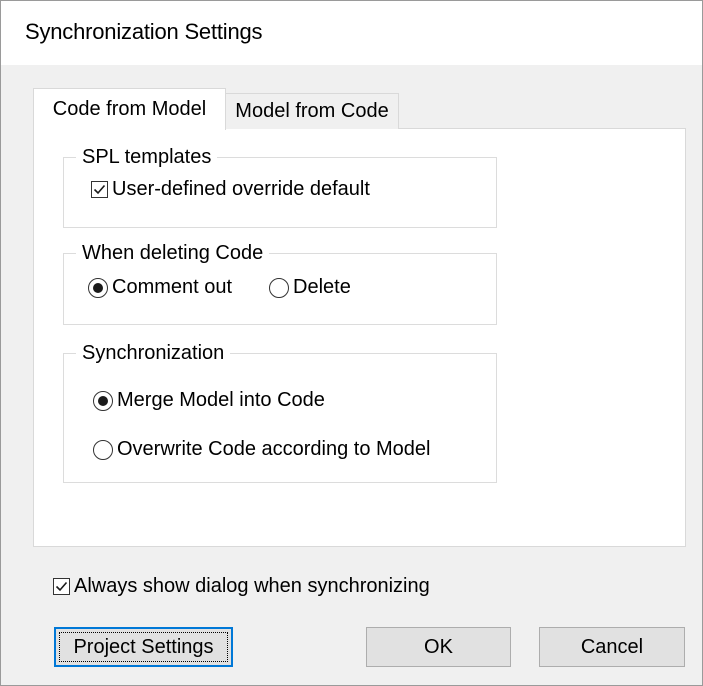 The image size is (703, 686). I want to click on tab-model-from-code: Model from Code, so click(312, 111).